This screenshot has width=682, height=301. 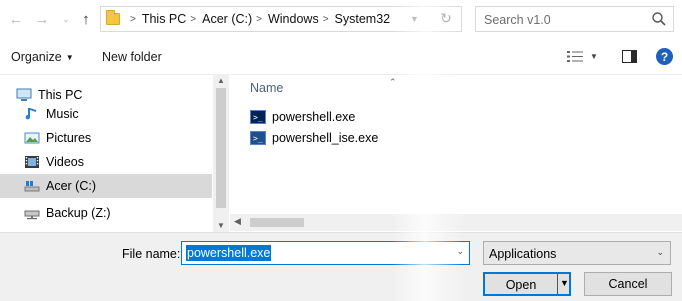 I want to click on organize-label: Organize, so click(x=36, y=57).